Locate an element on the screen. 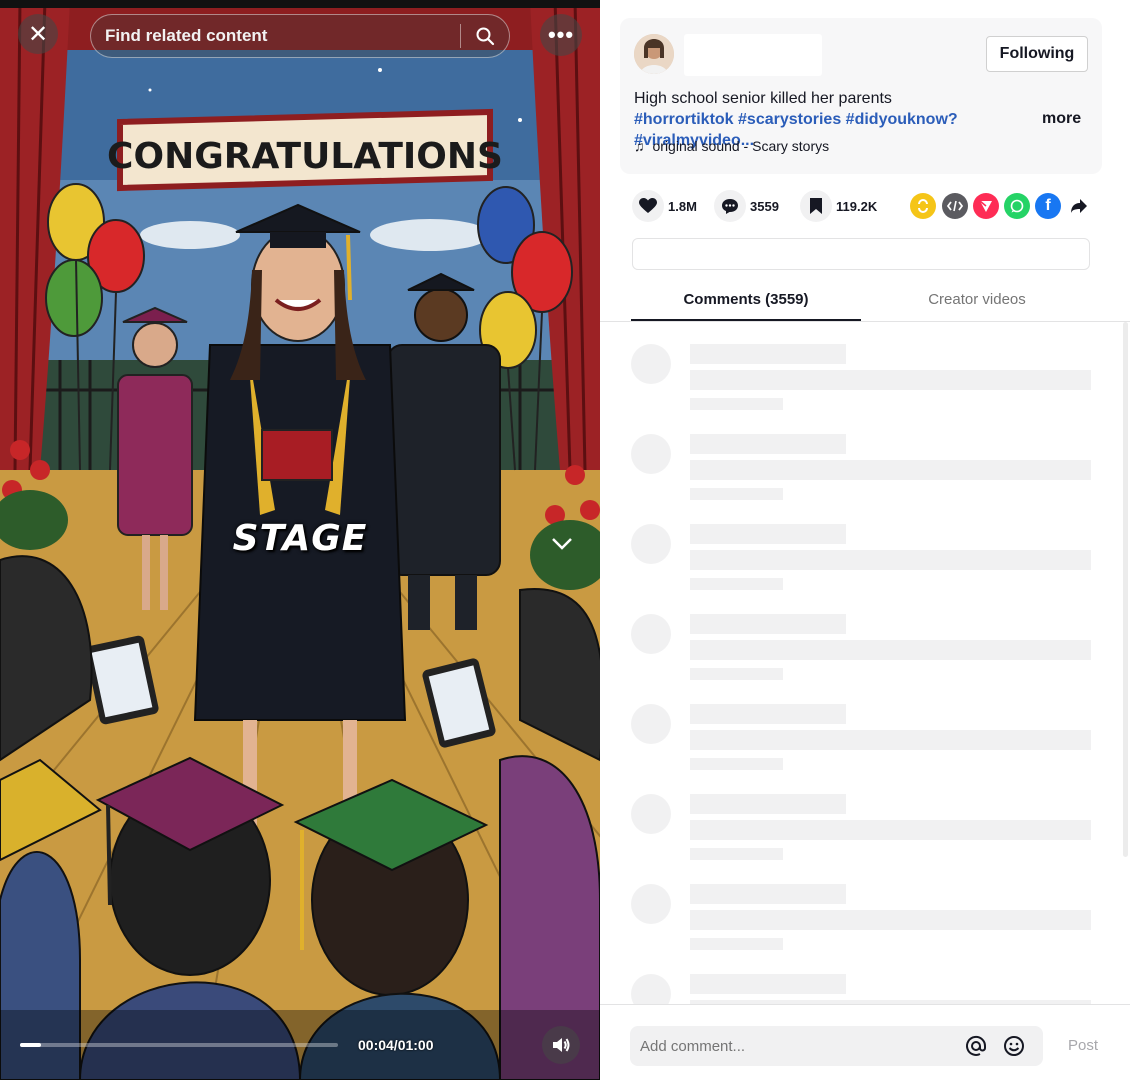 The height and width of the screenshot is (1080, 1130). volume-icon is located at coordinates (561, 1045).